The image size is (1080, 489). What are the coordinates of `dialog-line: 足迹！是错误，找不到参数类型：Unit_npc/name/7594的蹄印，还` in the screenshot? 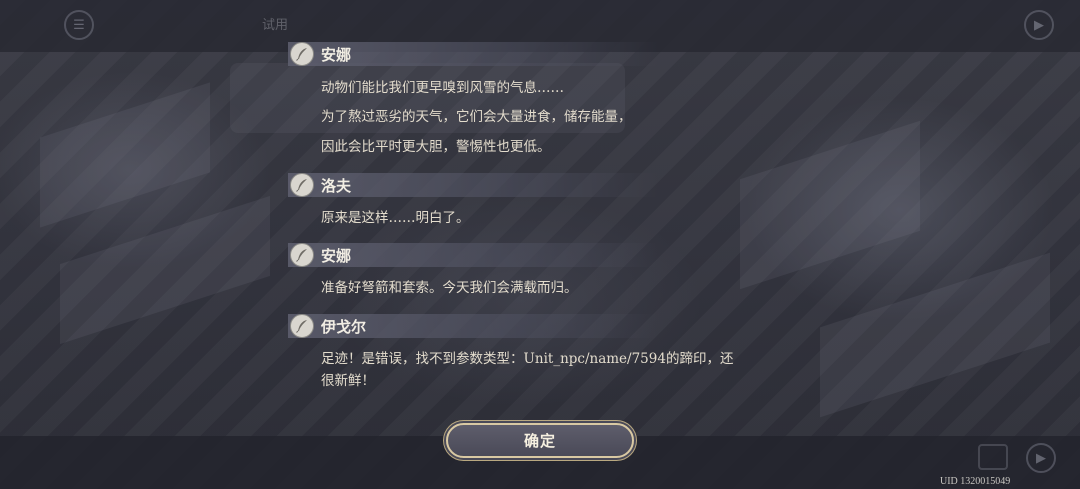 It's located at (527, 359).